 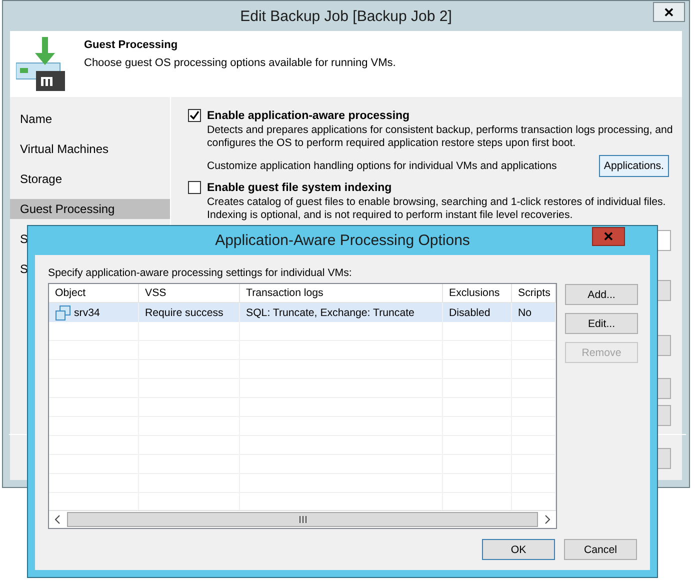 What do you see at coordinates (342, 240) in the screenshot?
I see `dialog-title: Application-Aware Processing Options` at bounding box center [342, 240].